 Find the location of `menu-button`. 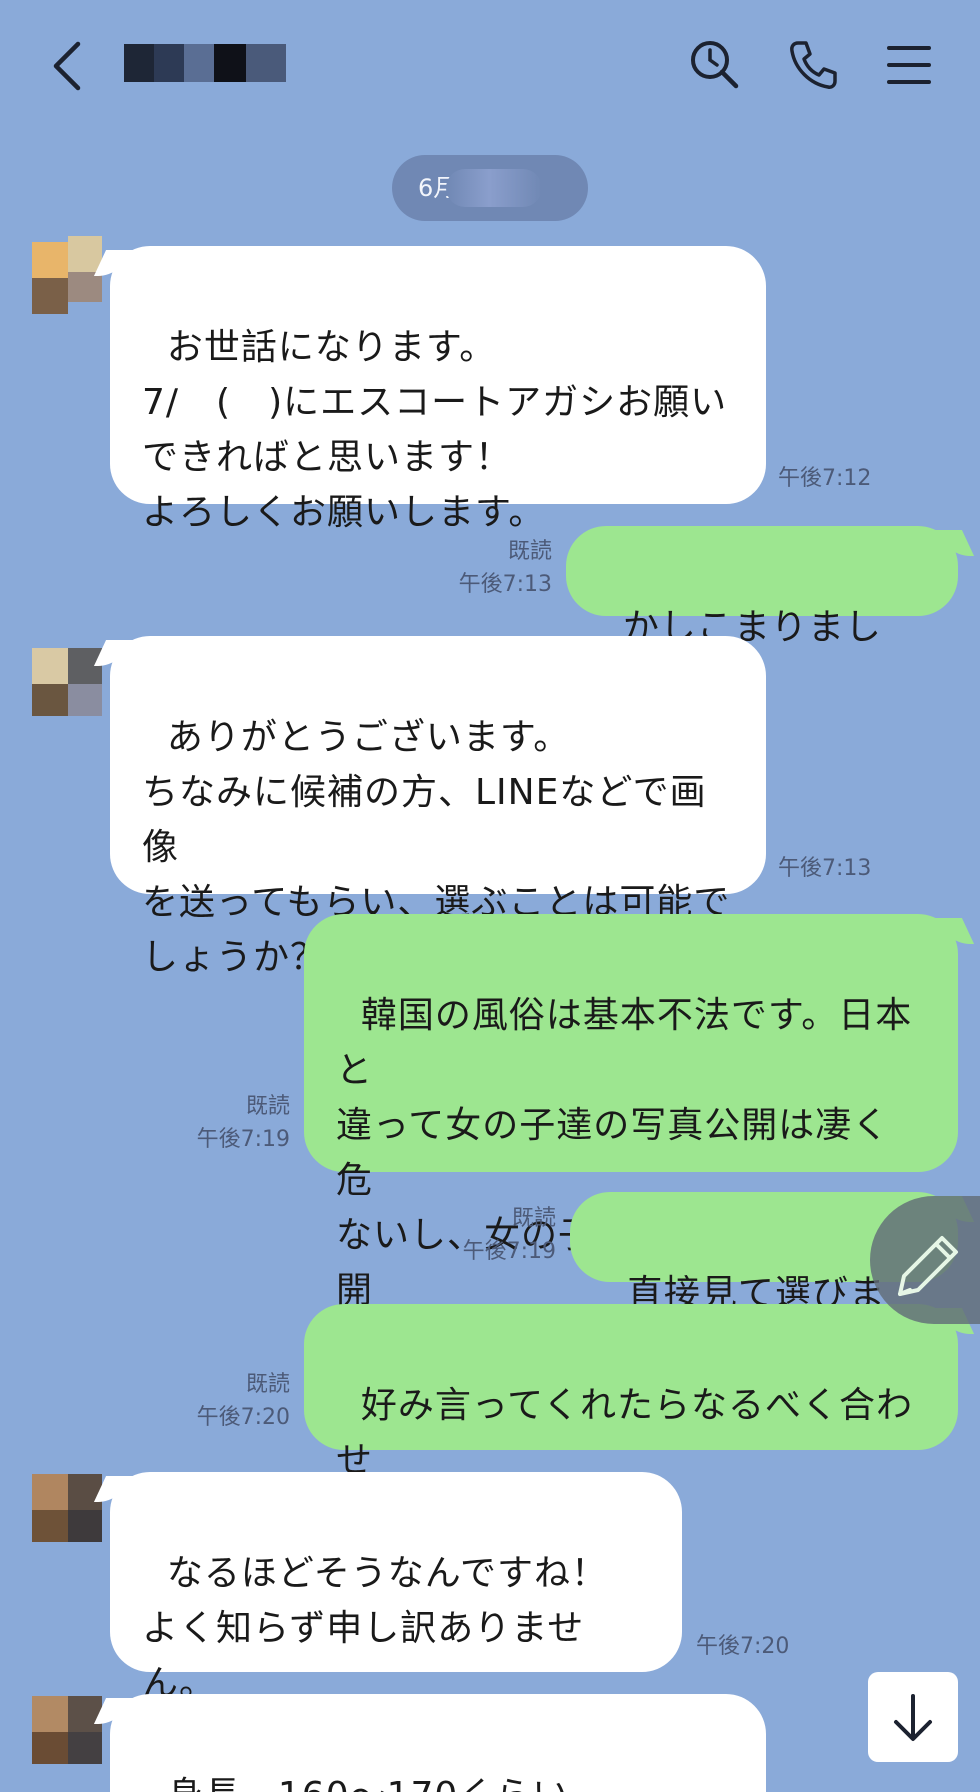

menu-button is located at coordinates (909, 65).